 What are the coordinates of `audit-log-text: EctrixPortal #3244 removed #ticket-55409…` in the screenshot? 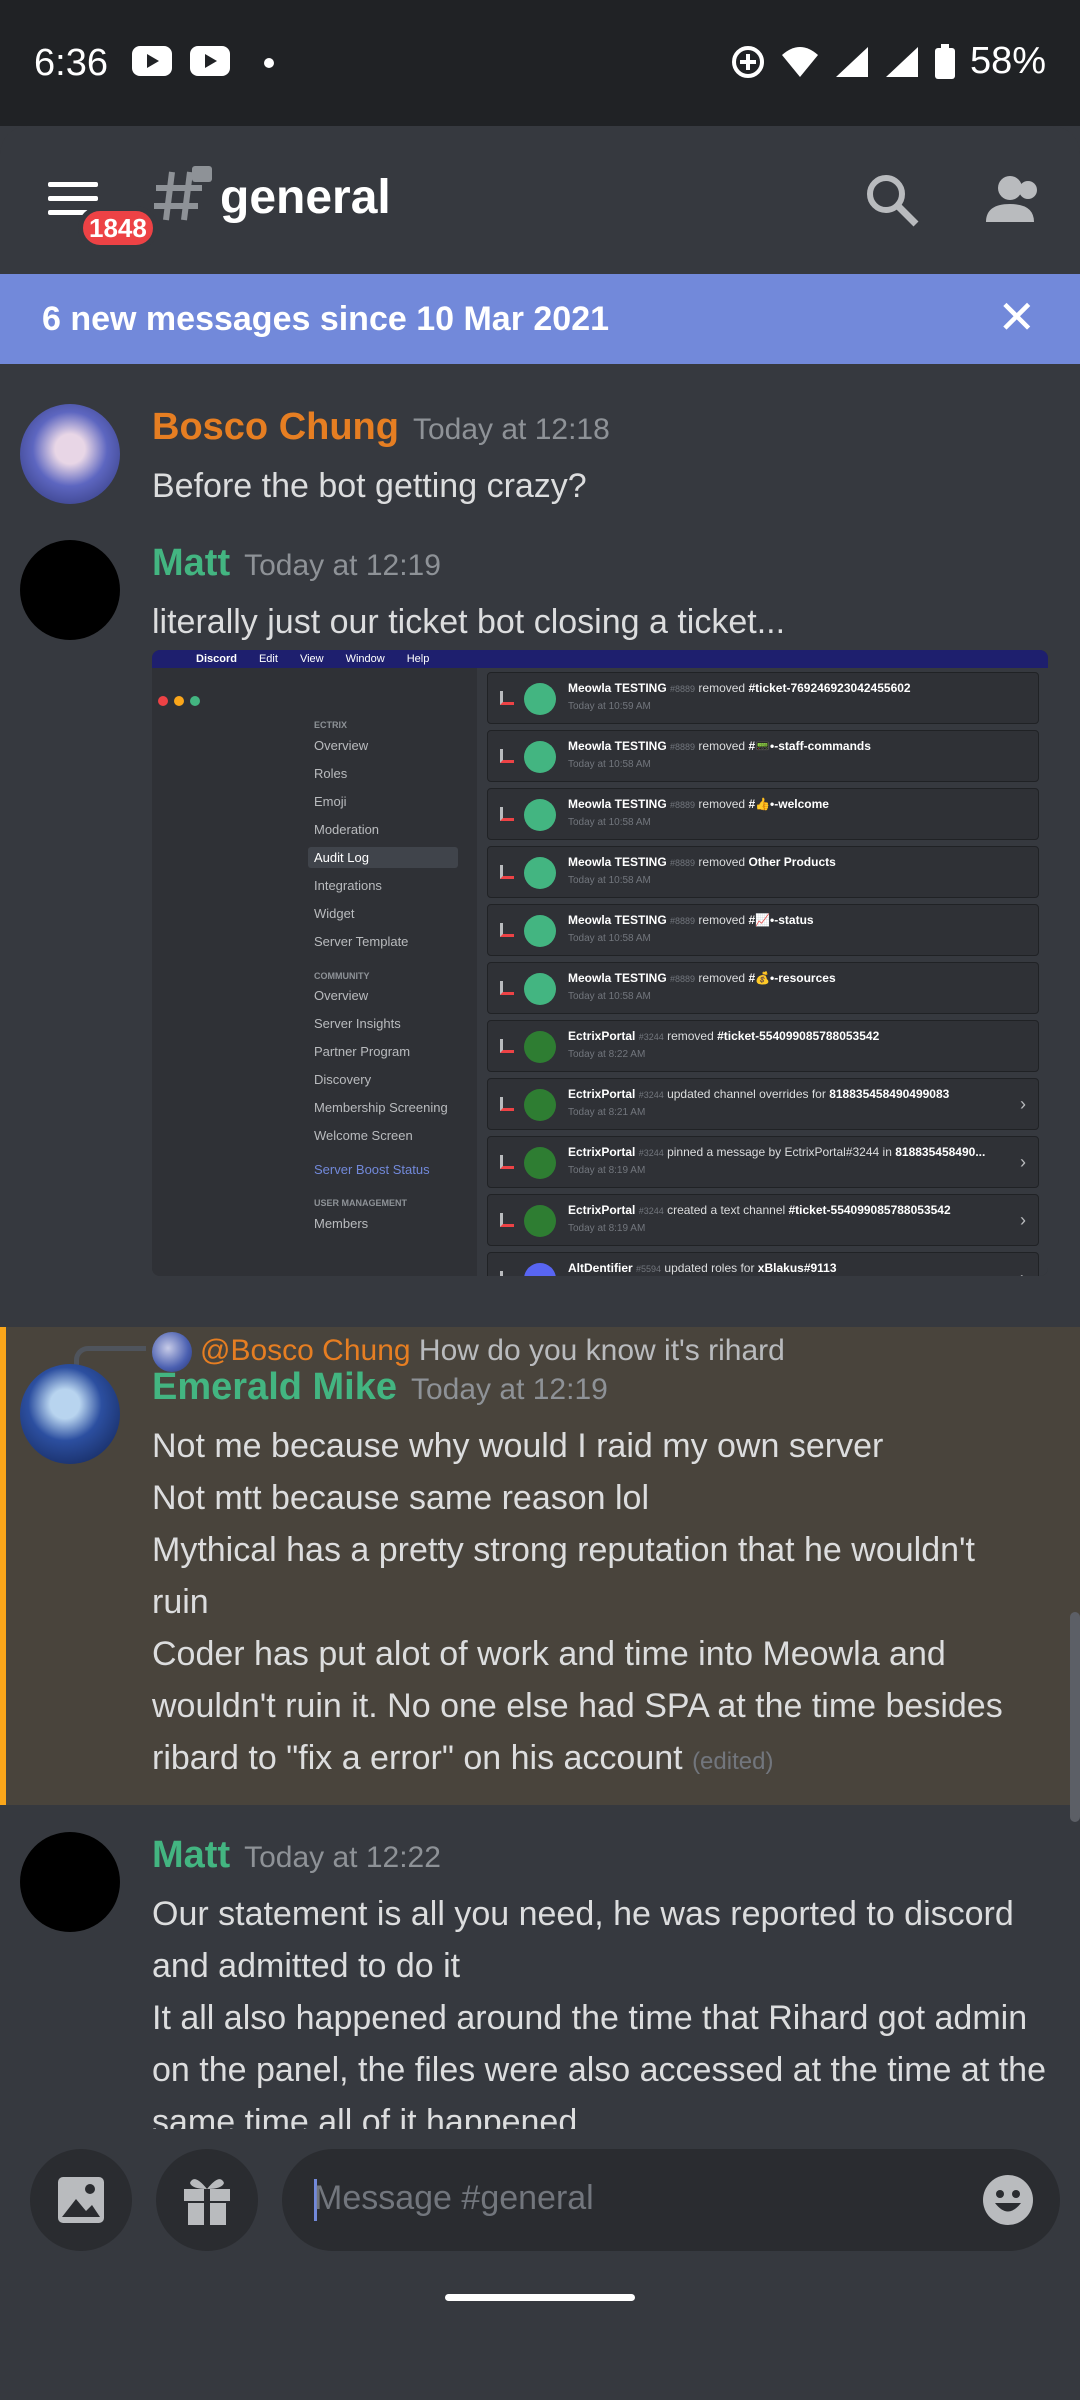 It's located at (724, 1036).